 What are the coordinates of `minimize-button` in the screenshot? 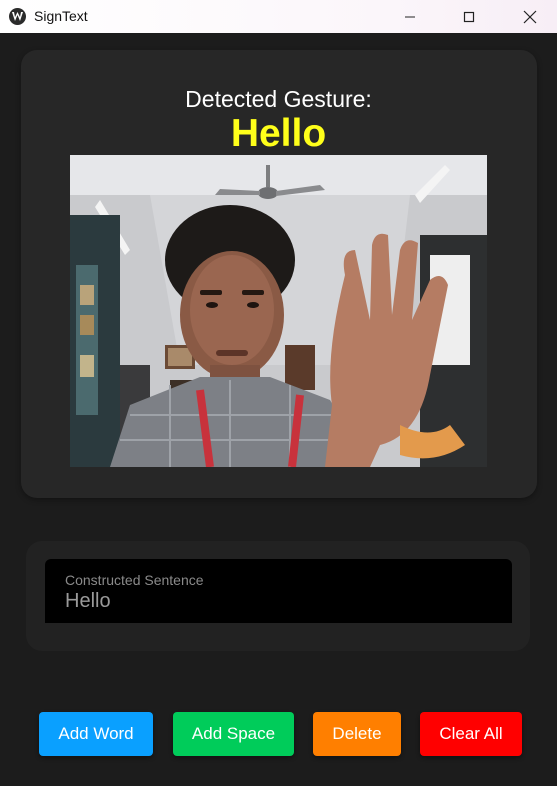 It's located at (410, 16).